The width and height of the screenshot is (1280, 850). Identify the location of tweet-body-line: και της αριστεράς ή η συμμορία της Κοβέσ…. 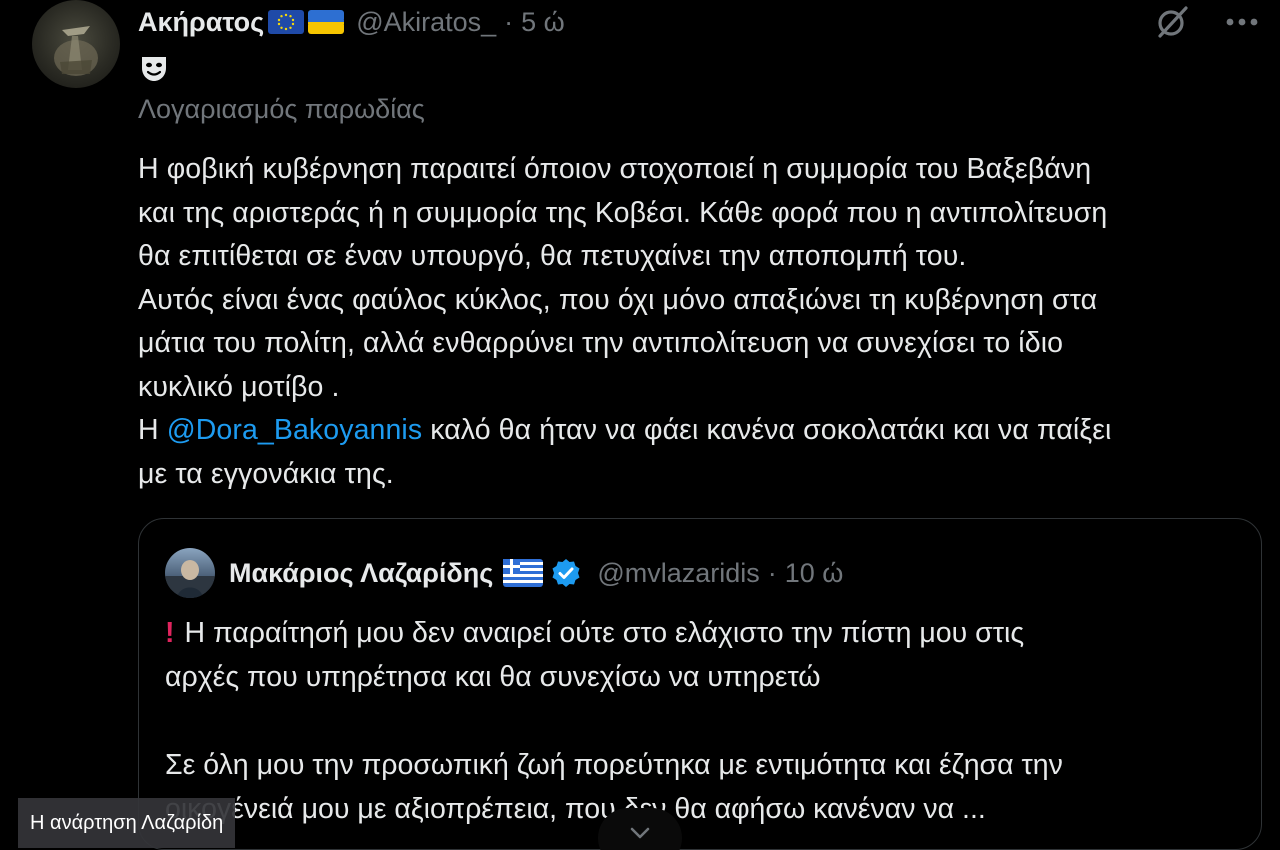
(623, 212).